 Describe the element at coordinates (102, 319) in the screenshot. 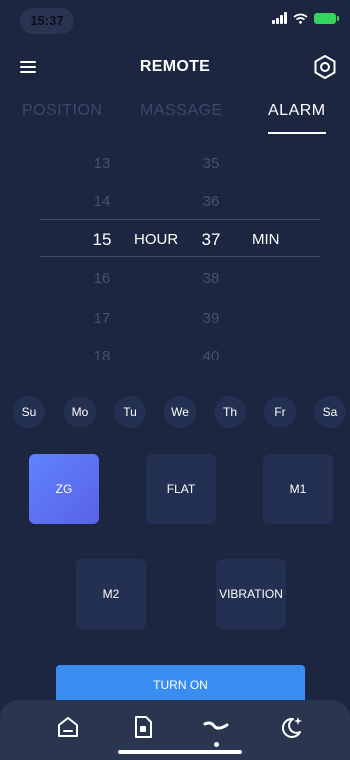

I see `hour-option: 17` at that location.